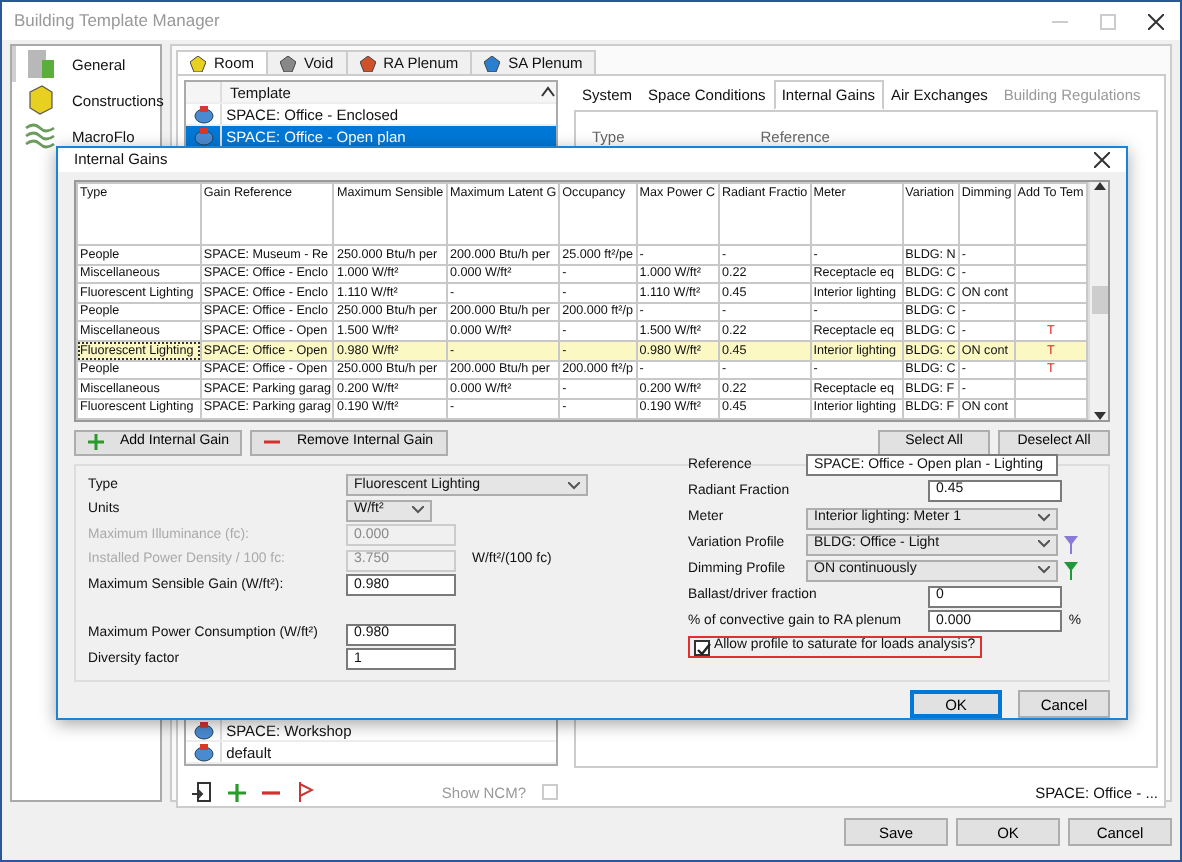 This screenshot has height=862, width=1182. Describe the element at coordinates (202, 792) in the screenshot. I see `copy-icon` at that location.